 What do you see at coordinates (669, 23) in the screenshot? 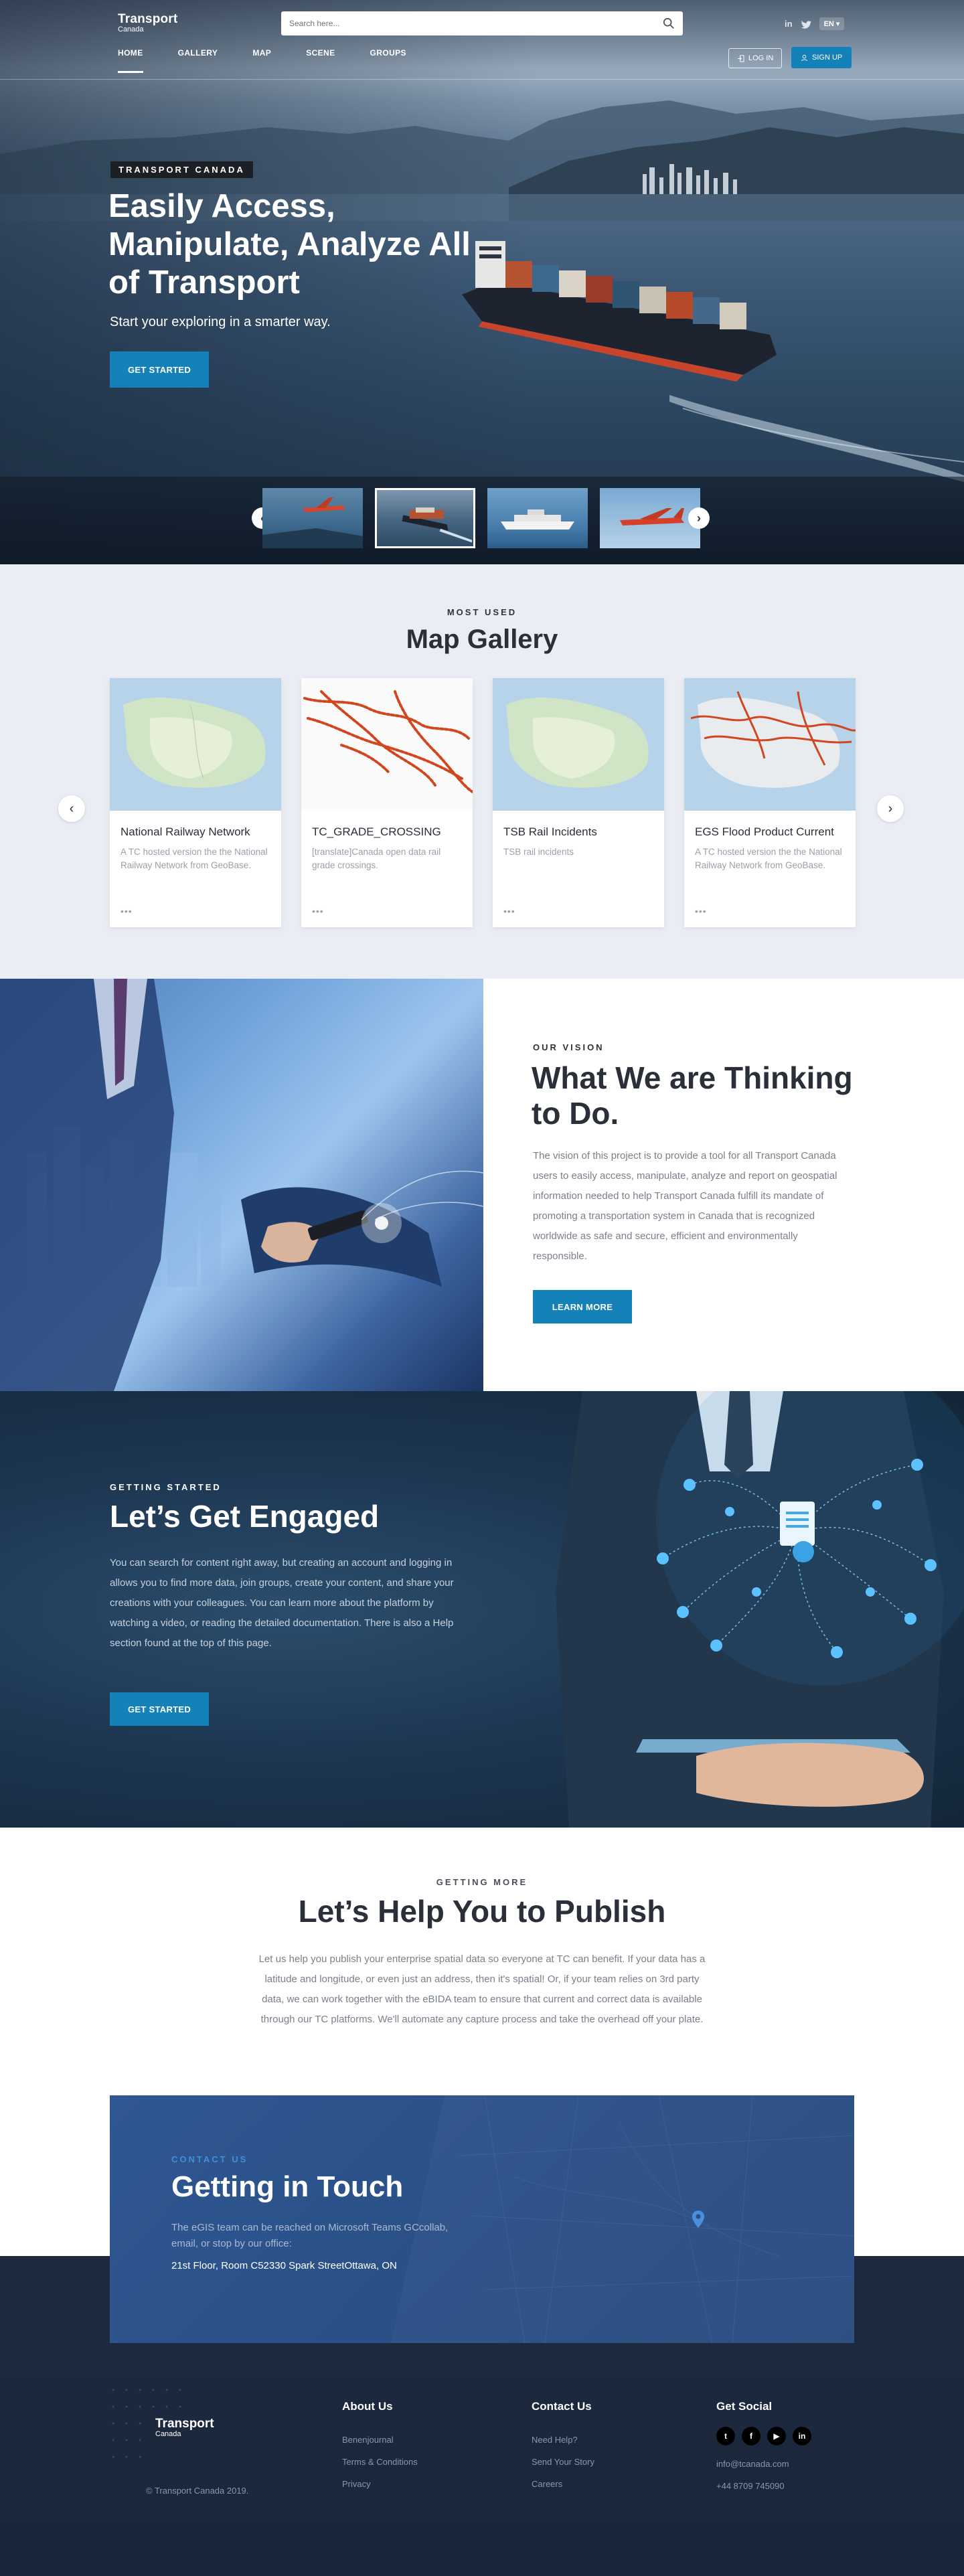
I see `search-icon` at bounding box center [669, 23].